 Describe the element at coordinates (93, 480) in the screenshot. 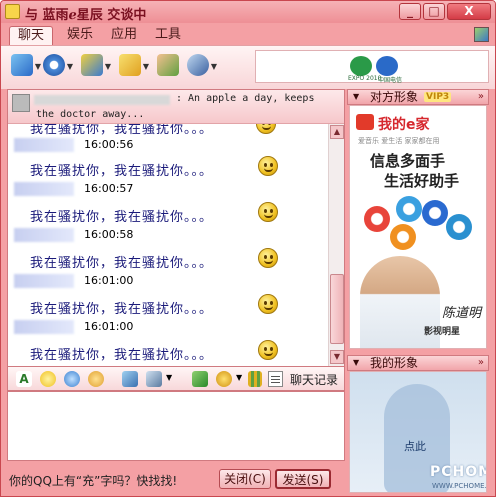

I see `promo-text: 你的QQ上有“充”字吗？快找找!` at that location.